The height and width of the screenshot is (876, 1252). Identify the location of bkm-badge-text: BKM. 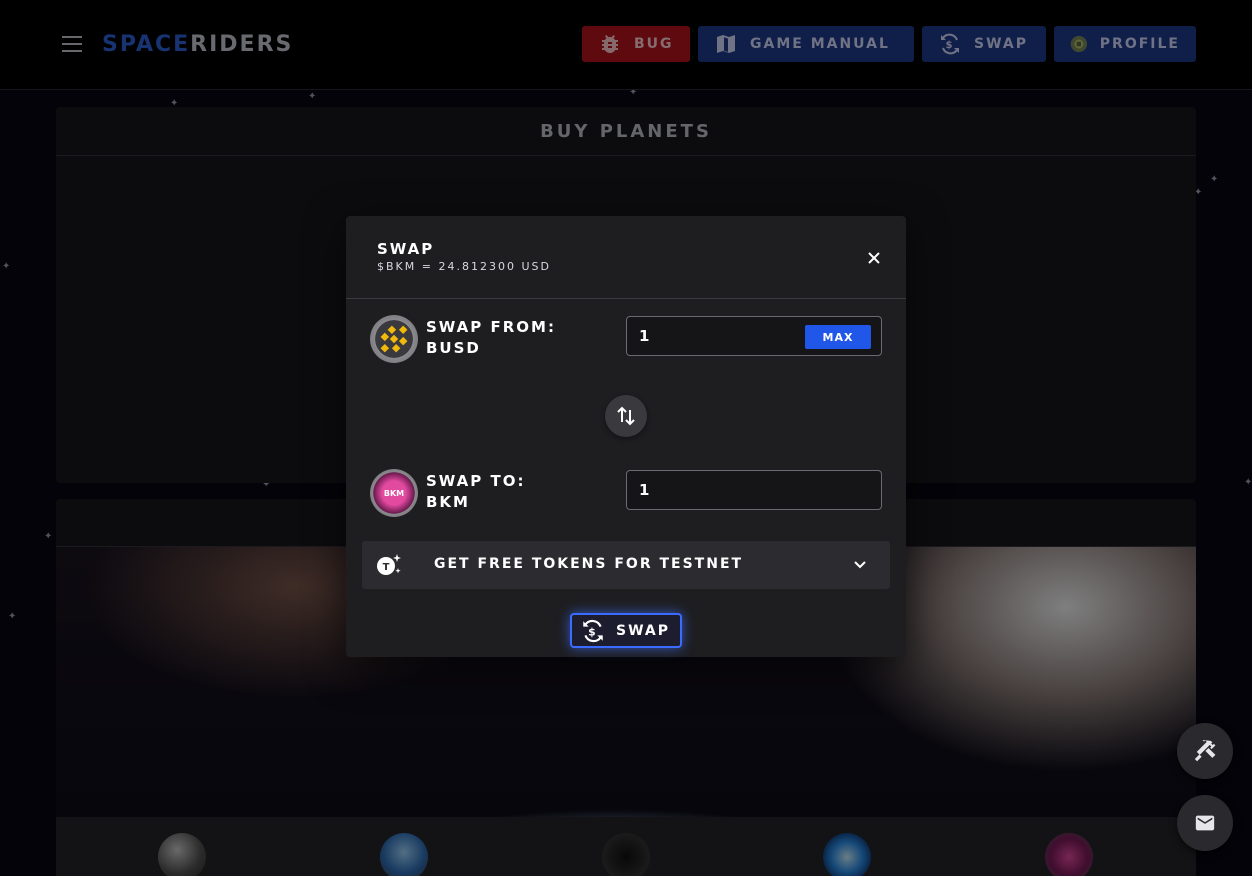
(394, 493).